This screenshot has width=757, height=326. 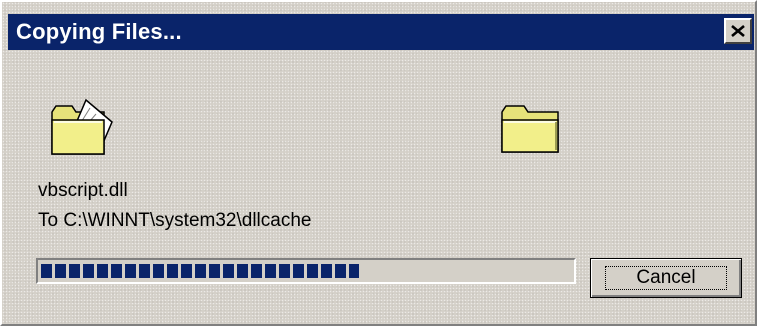 What do you see at coordinates (83, 190) in the screenshot?
I see `file-name-label: vbscript.dll` at bounding box center [83, 190].